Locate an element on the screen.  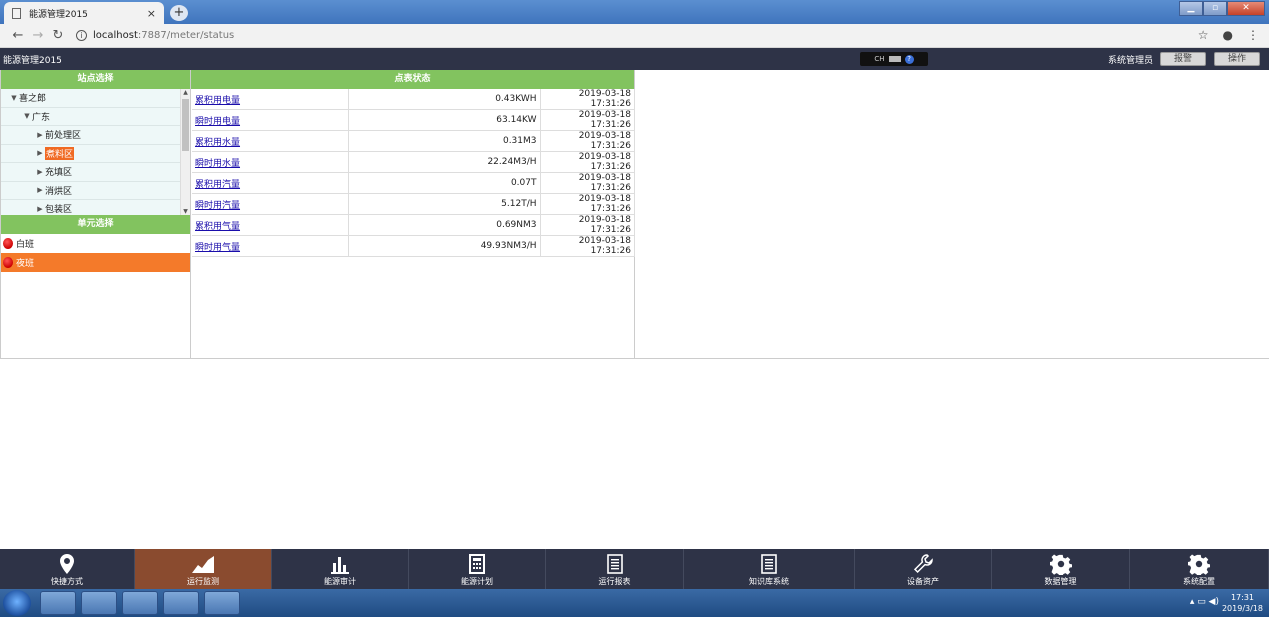
nav-item: 系统配置 is located at coordinates (1199, 569).